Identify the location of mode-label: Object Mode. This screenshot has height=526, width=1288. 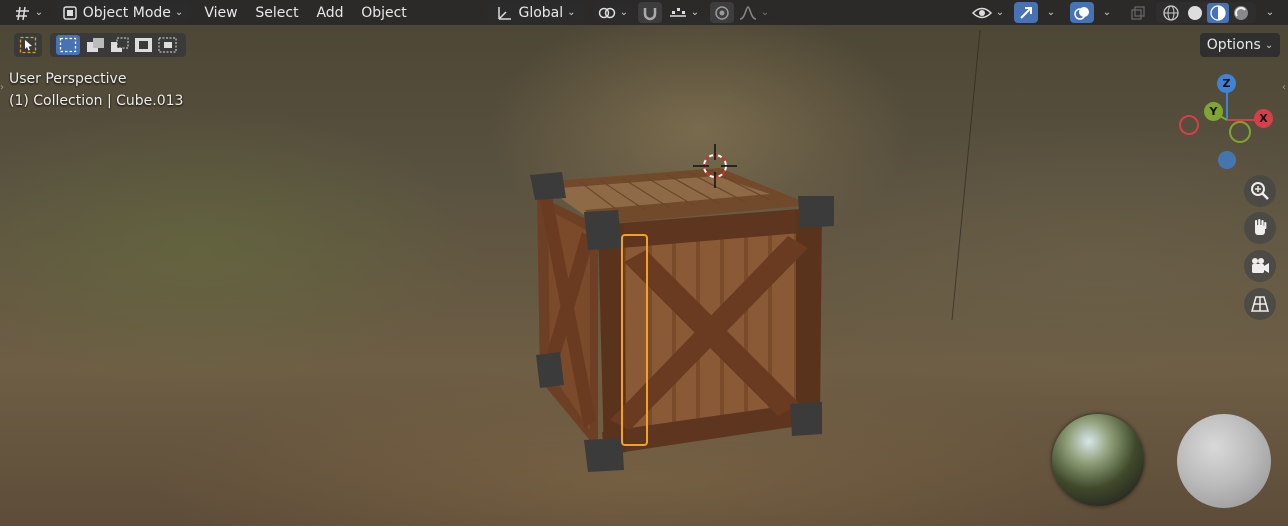
(126, 12).